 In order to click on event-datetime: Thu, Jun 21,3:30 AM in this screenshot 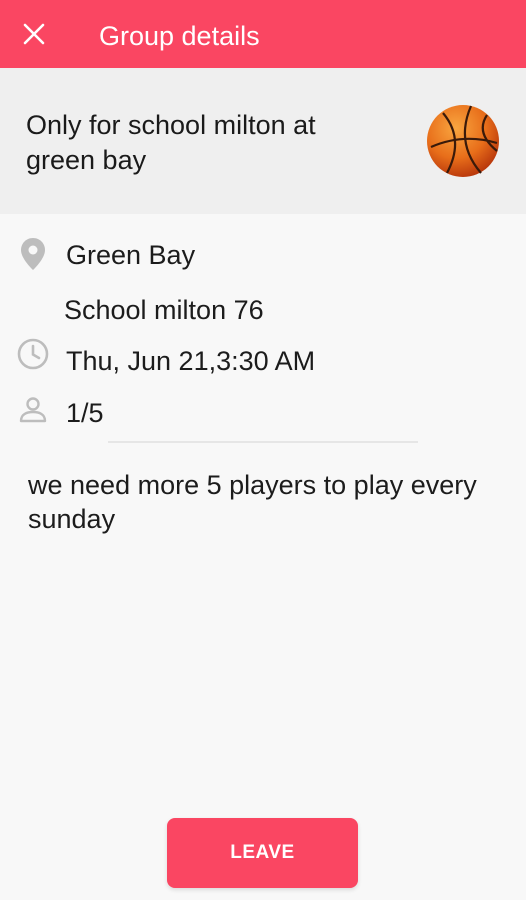, I will do `click(191, 361)`.